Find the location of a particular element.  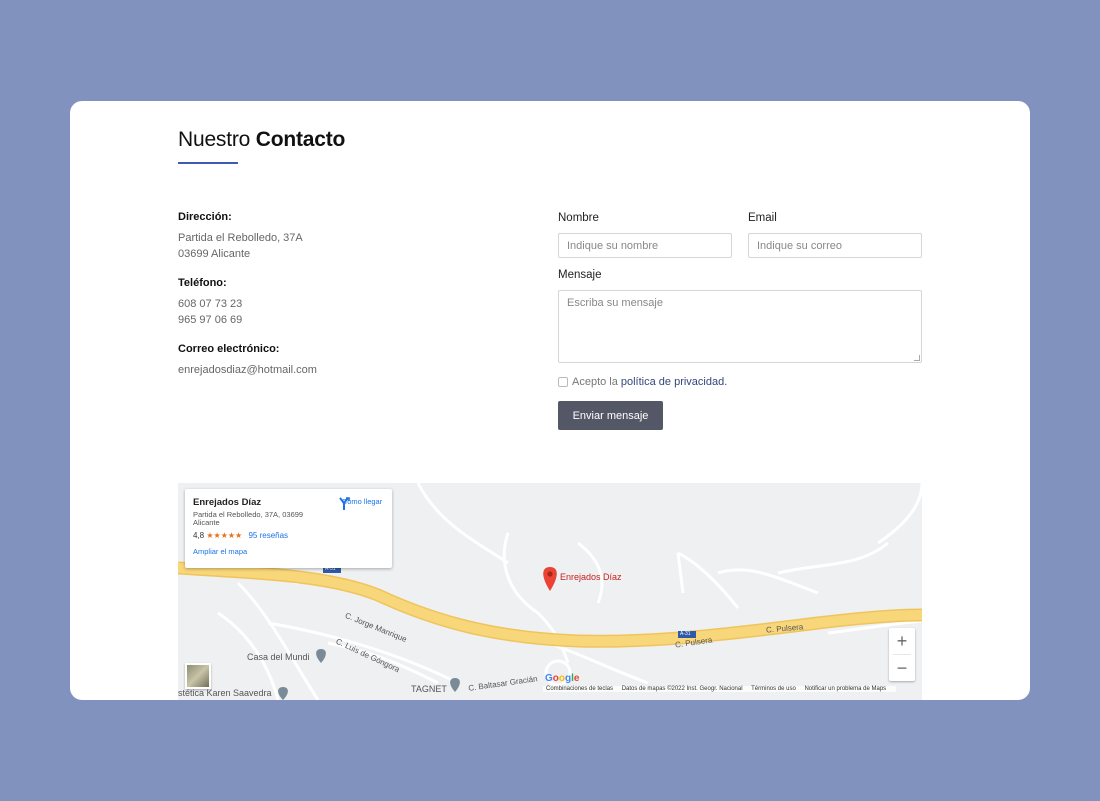

report-link: Notificar un problema de Maps is located at coordinates (845, 689).